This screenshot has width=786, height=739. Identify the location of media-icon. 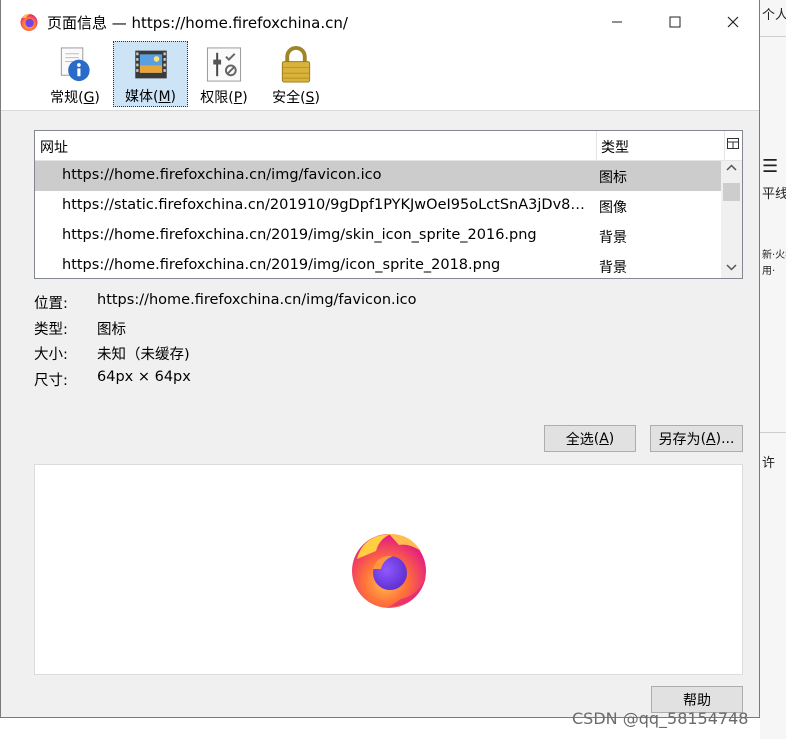
(150, 64).